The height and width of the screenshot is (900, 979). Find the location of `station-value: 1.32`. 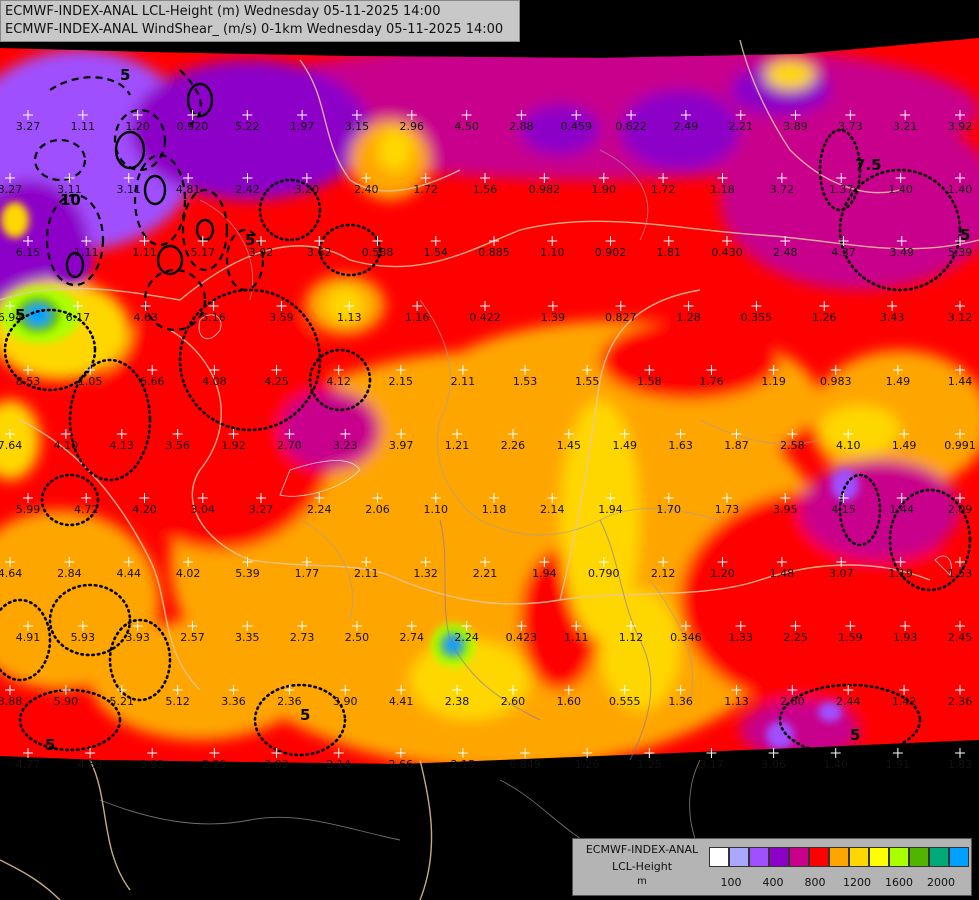

station-value: 1.32 is located at coordinates (425, 573).